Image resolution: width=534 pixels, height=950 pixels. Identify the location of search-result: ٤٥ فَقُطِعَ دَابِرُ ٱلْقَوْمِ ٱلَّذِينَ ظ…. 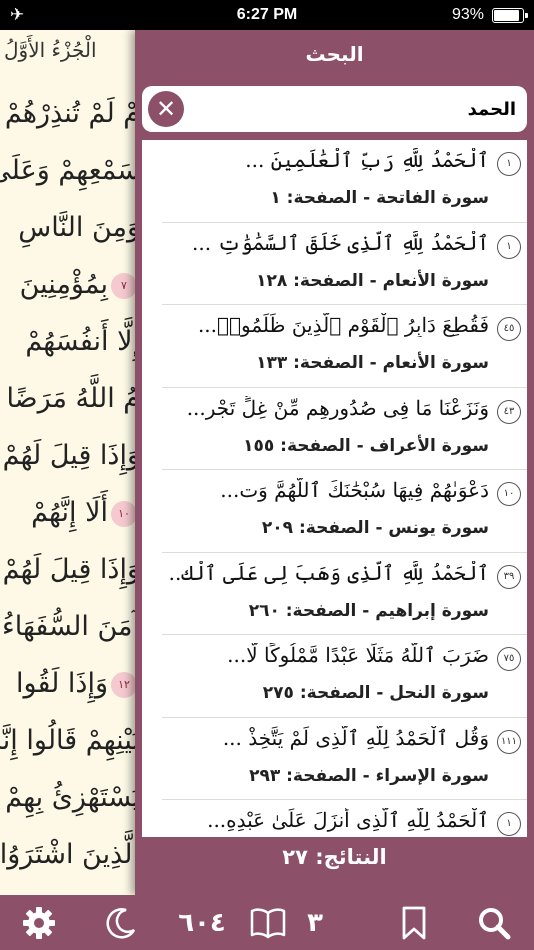
(344, 346).